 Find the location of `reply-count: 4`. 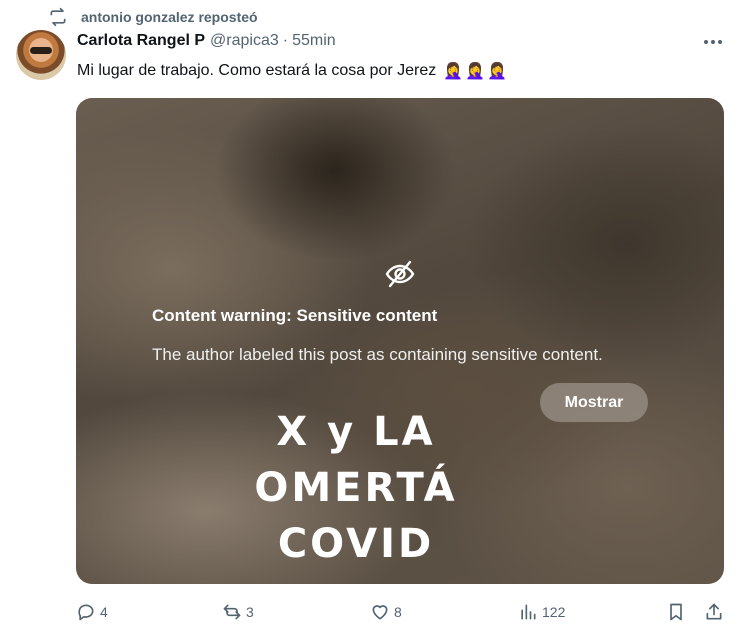

reply-count: 4 is located at coordinates (104, 612).